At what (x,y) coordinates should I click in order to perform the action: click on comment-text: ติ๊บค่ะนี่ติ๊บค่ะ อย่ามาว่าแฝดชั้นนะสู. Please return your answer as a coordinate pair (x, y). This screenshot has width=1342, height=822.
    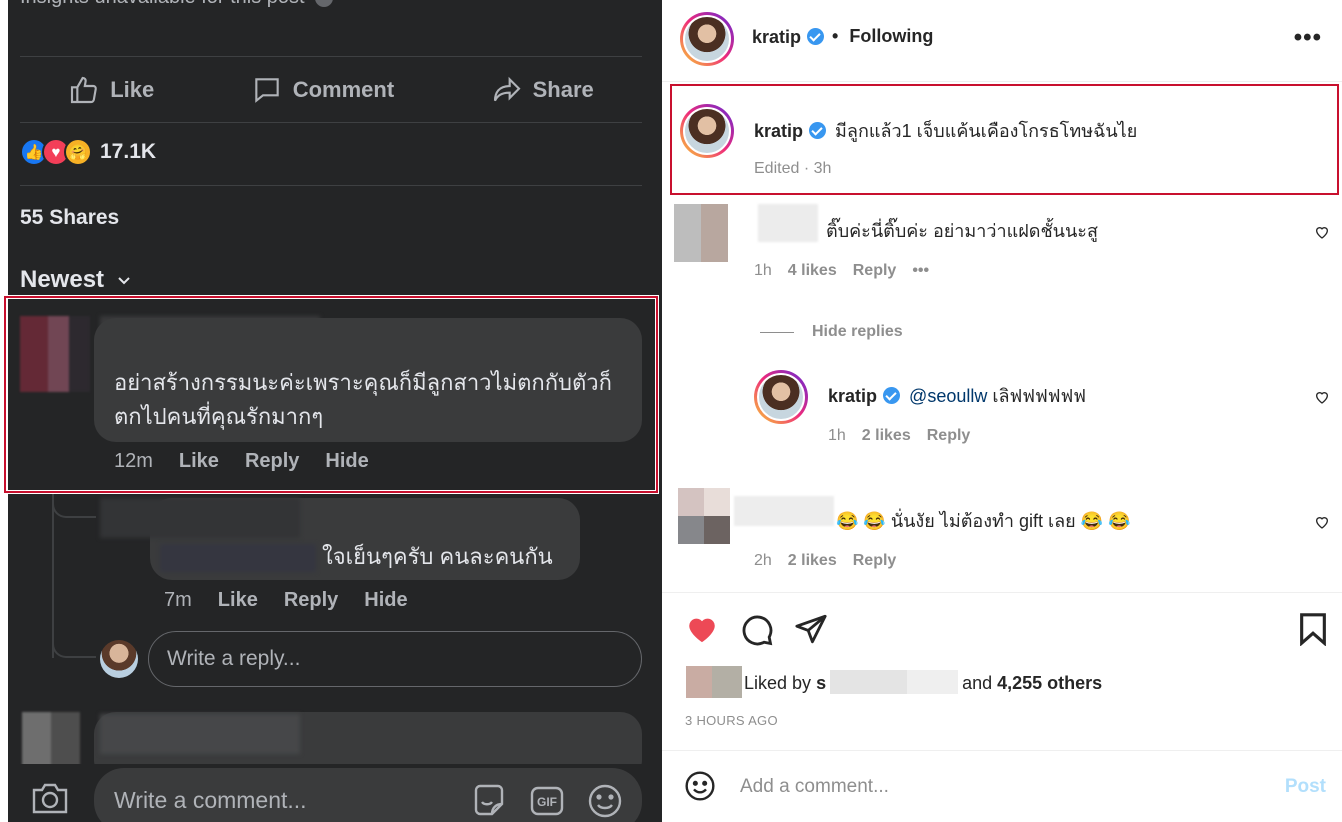
    Looking at the image, I should click on (962, 231).